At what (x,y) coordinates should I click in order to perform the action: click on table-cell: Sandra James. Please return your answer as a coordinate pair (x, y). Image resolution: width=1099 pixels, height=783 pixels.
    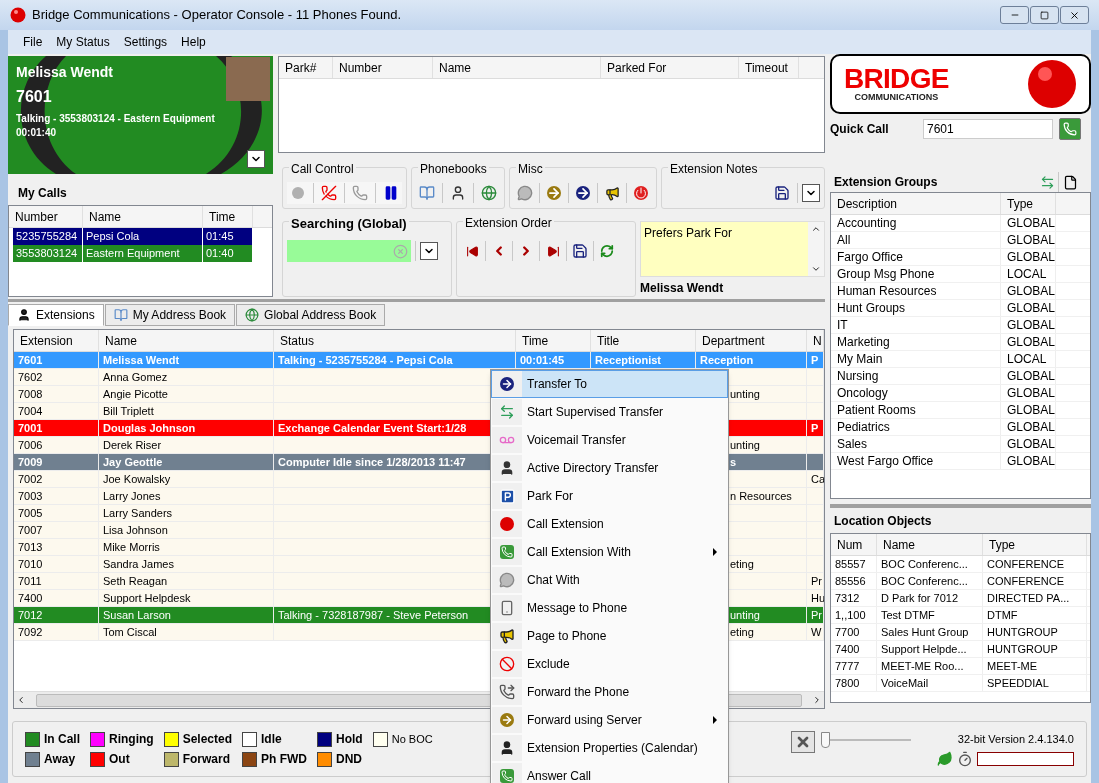
    Looking at the image, I should click on (186, 564).